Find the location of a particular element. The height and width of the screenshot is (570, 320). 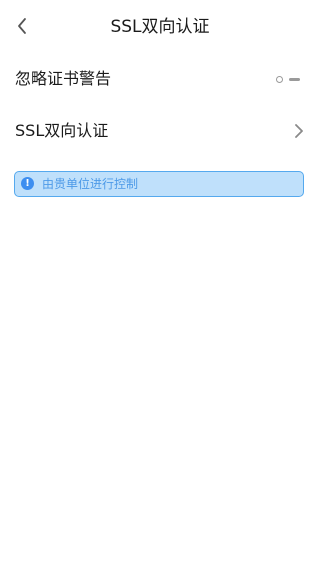

header-bar: SSL双向认证 is located at coordinates (160, 27).